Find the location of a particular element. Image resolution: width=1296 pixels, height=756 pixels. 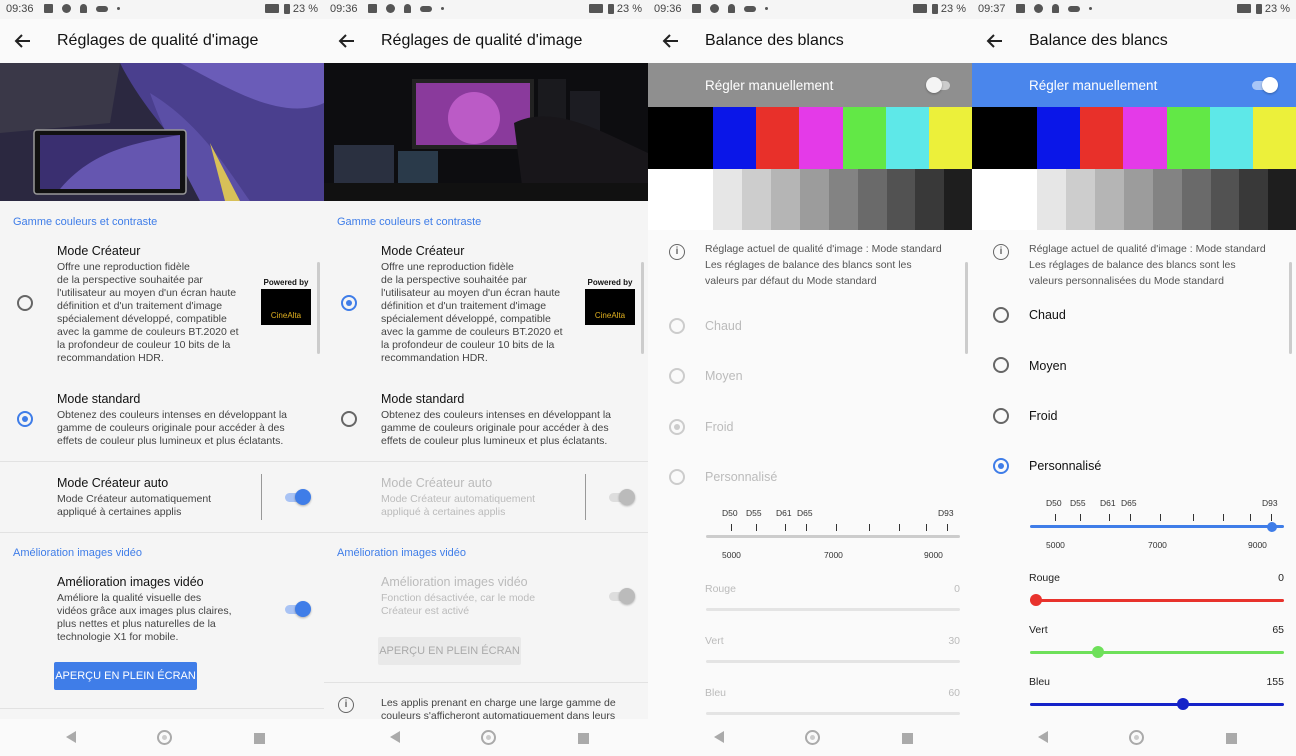

color-test-pattern is located at coordinates (1134, 168).